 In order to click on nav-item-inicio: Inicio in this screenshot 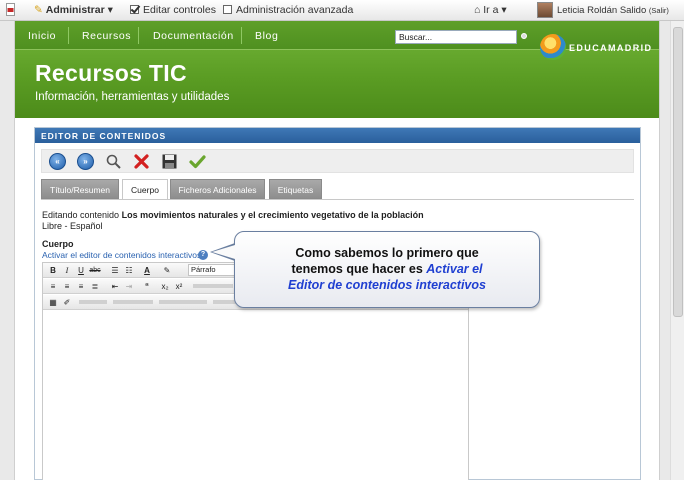, I will do `click(42, 36)`.